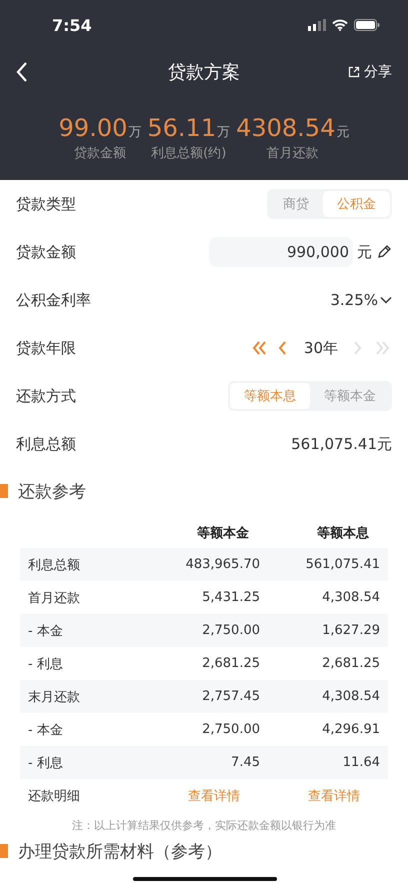 This screenshot has width=408, height=883. I want to click on table-cell-text: 11.64, so click(361, 762).